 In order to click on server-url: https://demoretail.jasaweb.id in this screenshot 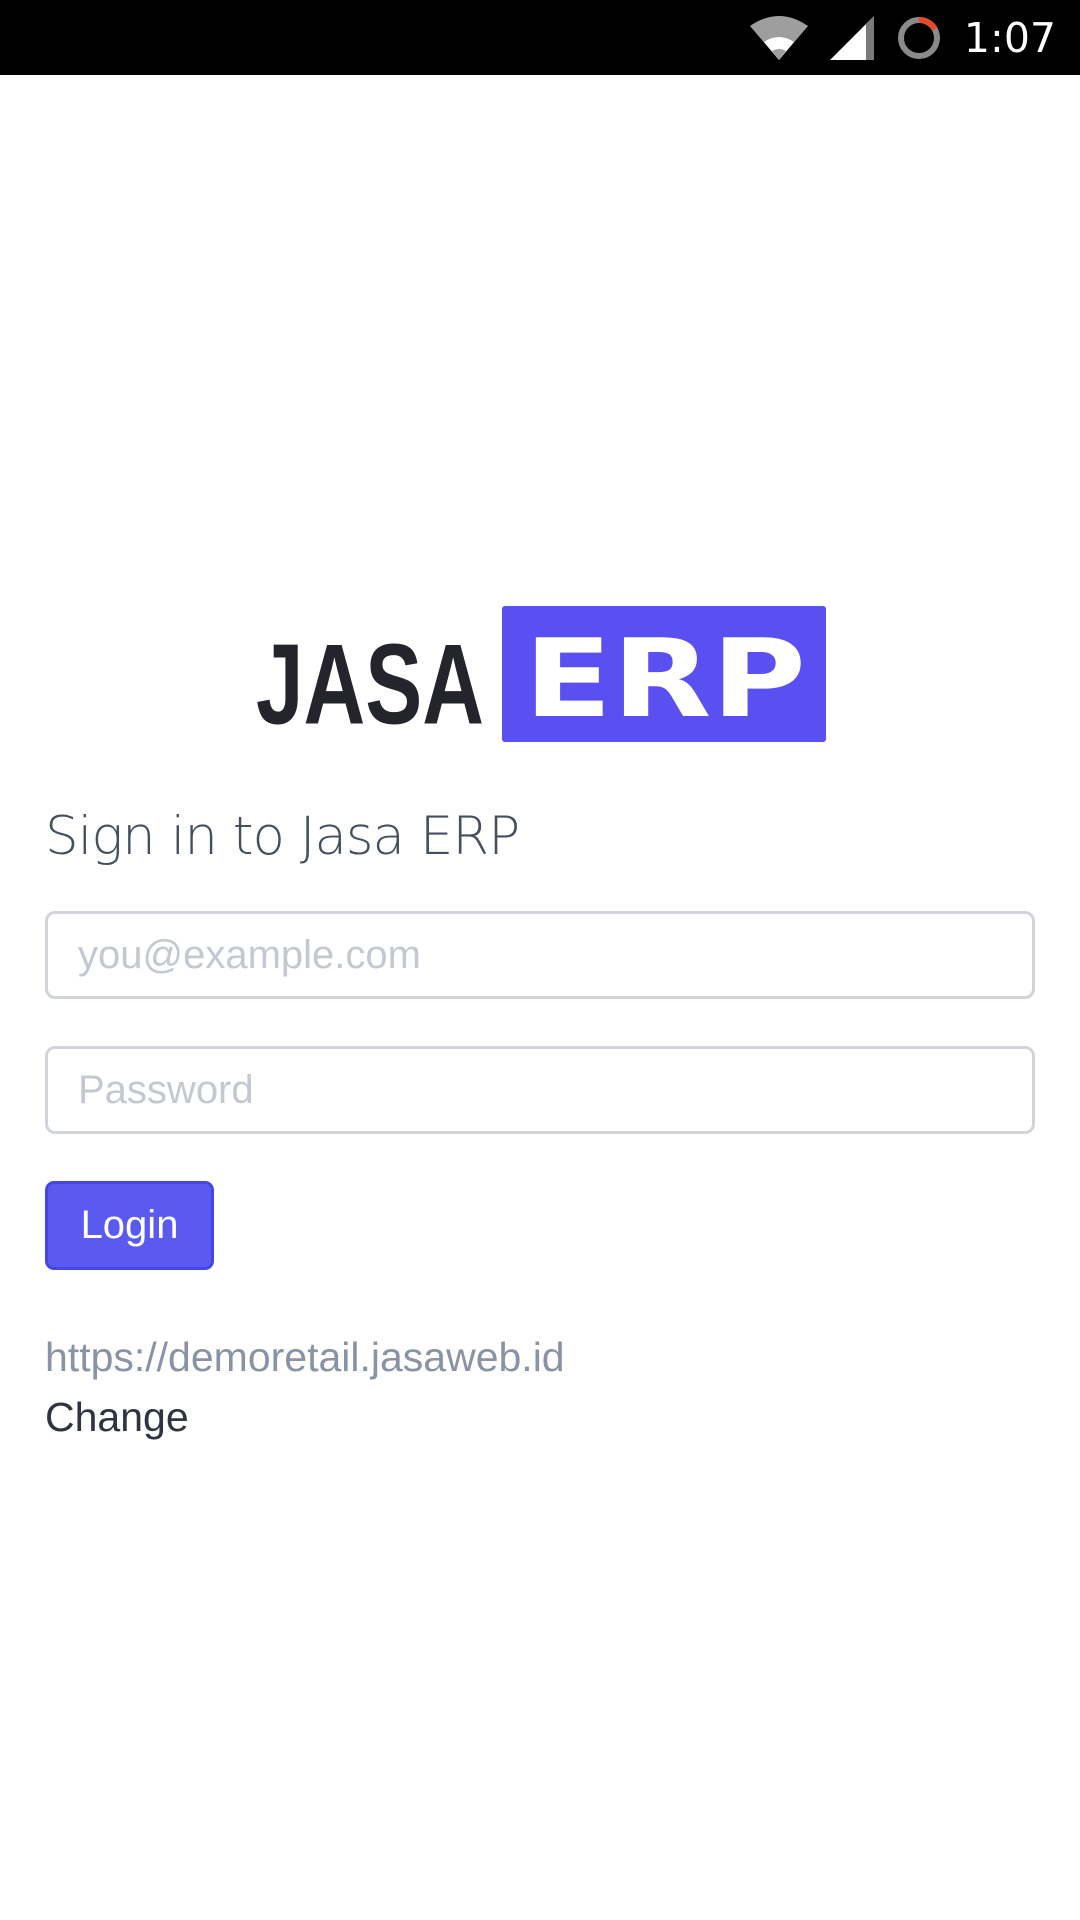, I will do `click(305, 1357)`.